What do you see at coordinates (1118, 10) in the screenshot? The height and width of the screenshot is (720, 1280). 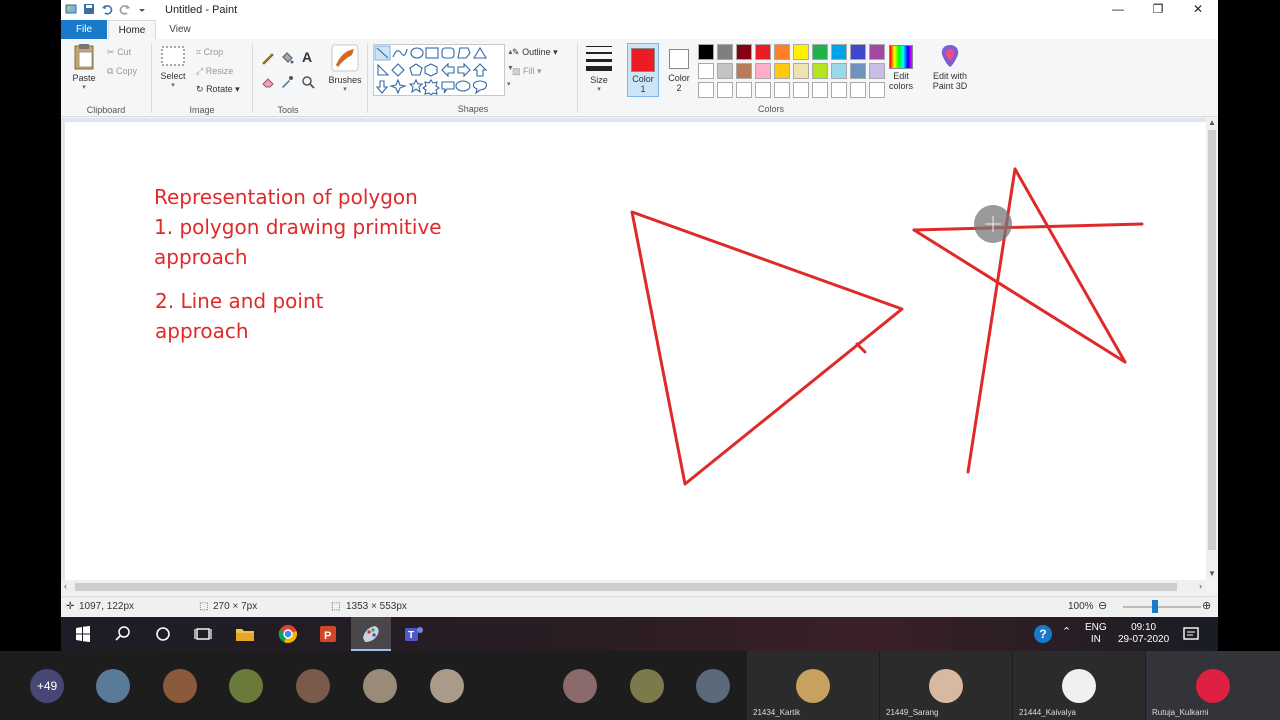 I see `minimize-button: —` at bounding box center [1118, 10].